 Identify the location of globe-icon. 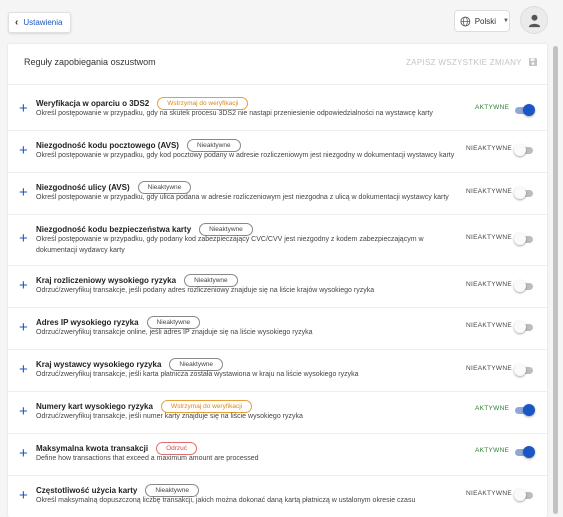
(465, 21).